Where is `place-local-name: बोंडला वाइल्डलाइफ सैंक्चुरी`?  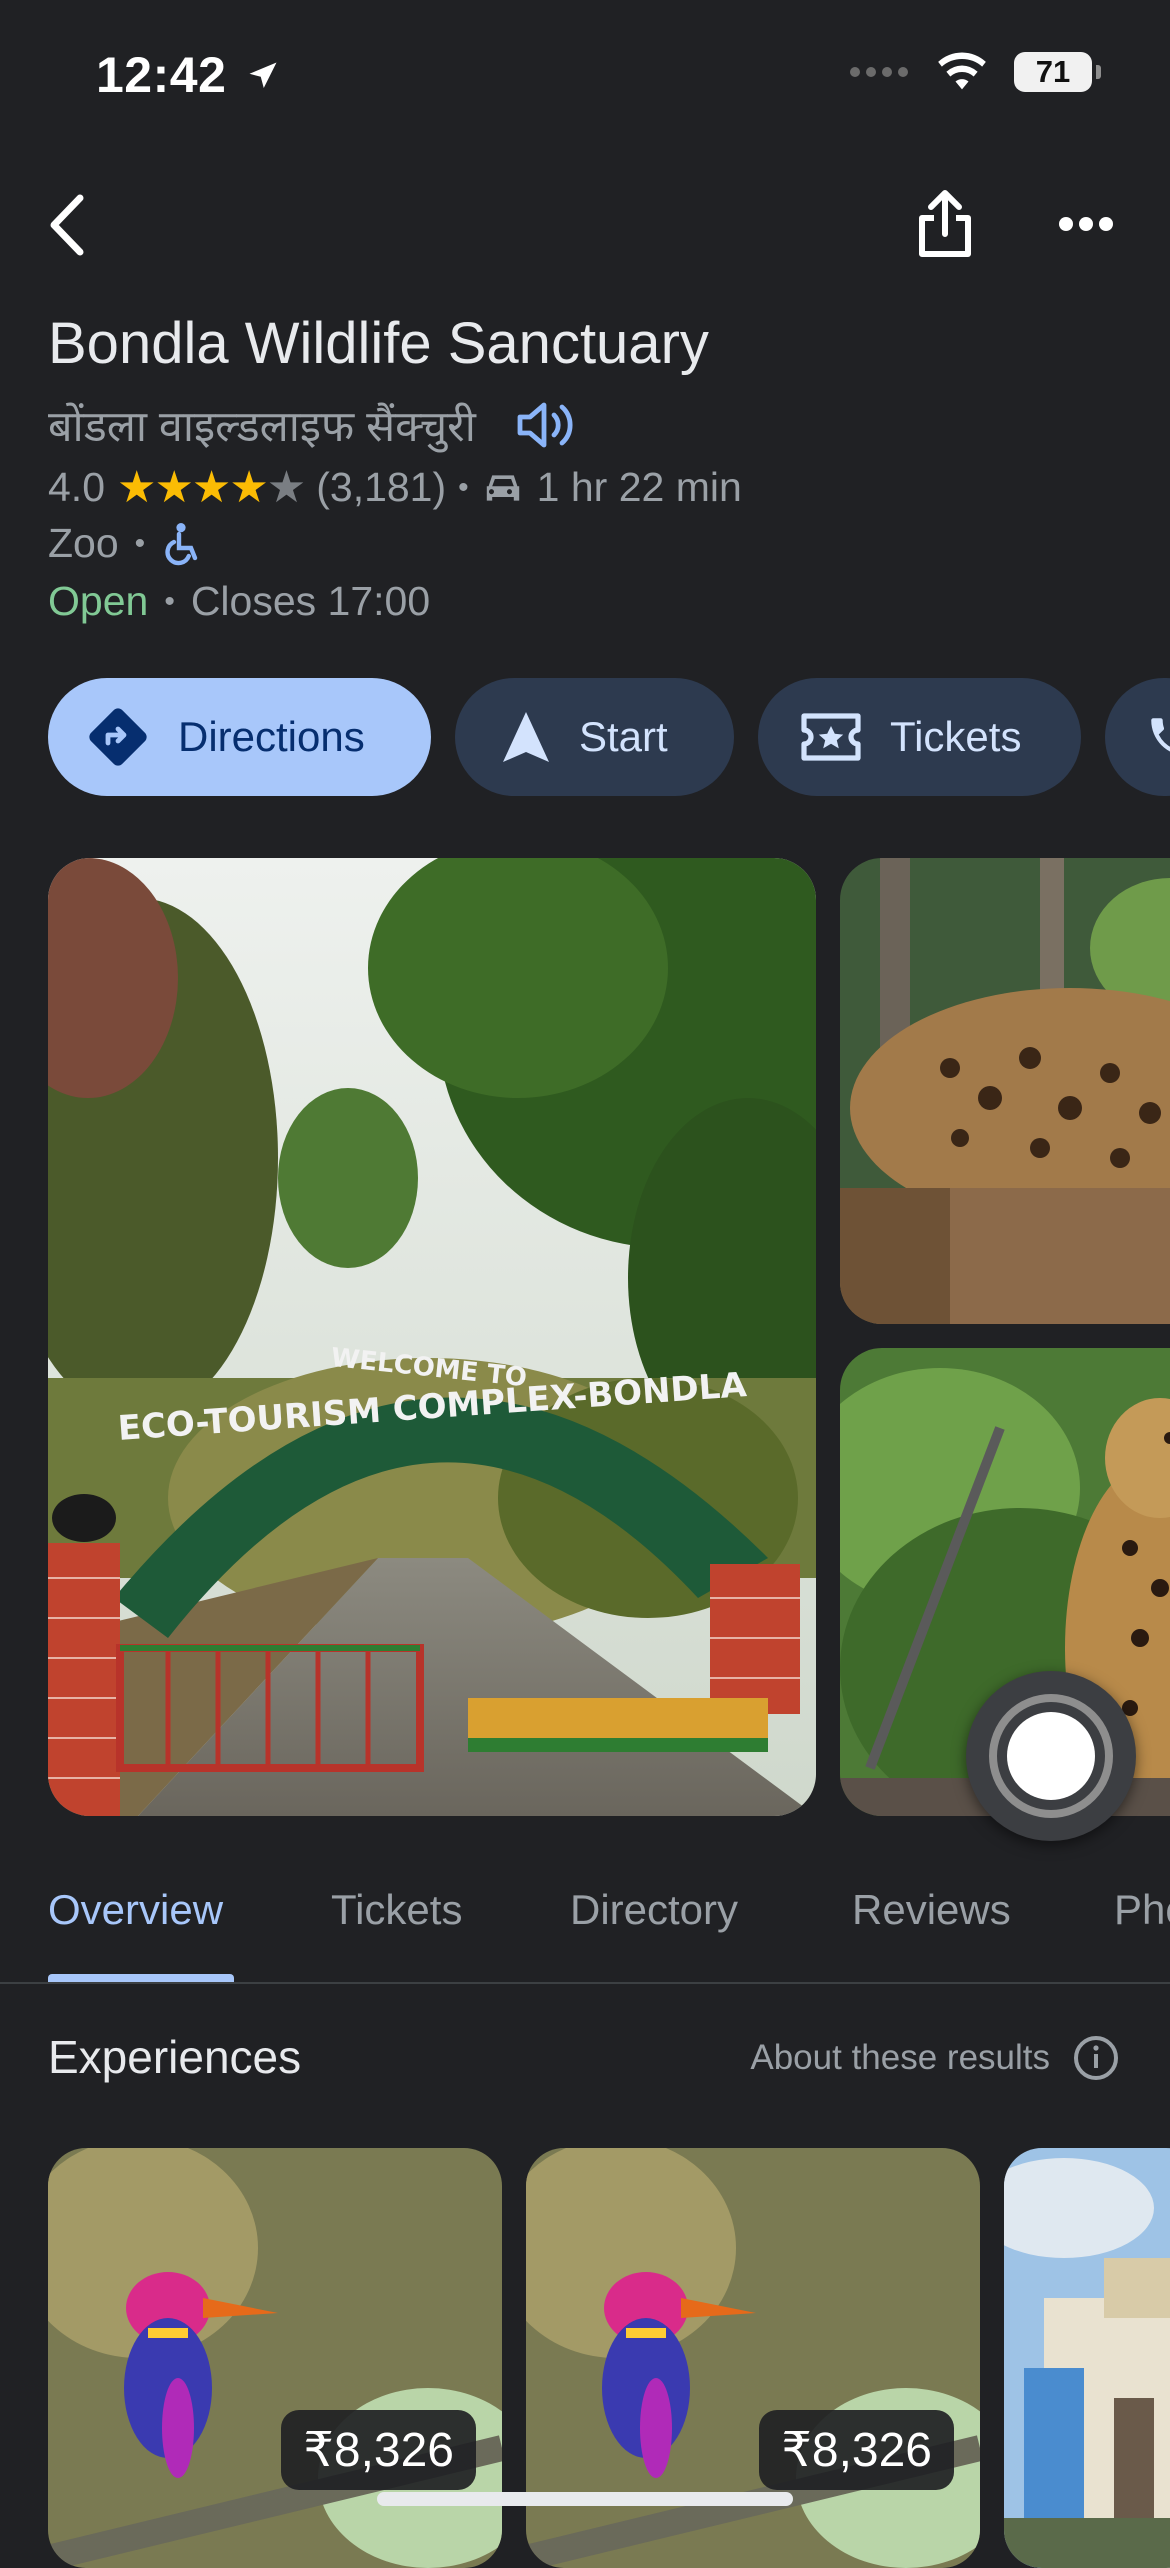 place-local-name: बोंडला वाइल्डलाइफ सैंक्चुरी is located at coordinates (311, 424).